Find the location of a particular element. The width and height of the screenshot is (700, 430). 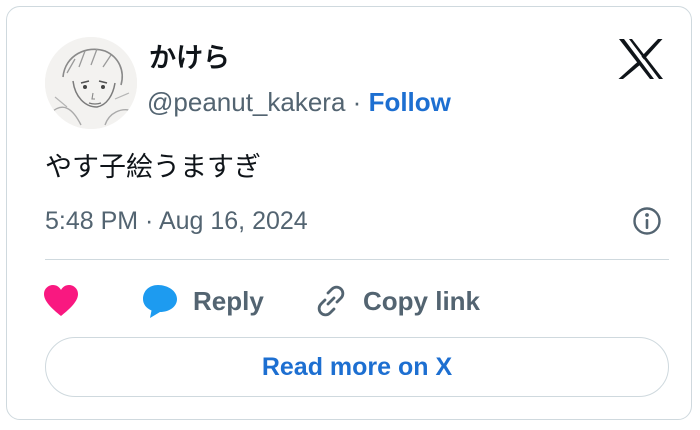

author-handle: @peanut_kakera is located at coordinates (246, 102).